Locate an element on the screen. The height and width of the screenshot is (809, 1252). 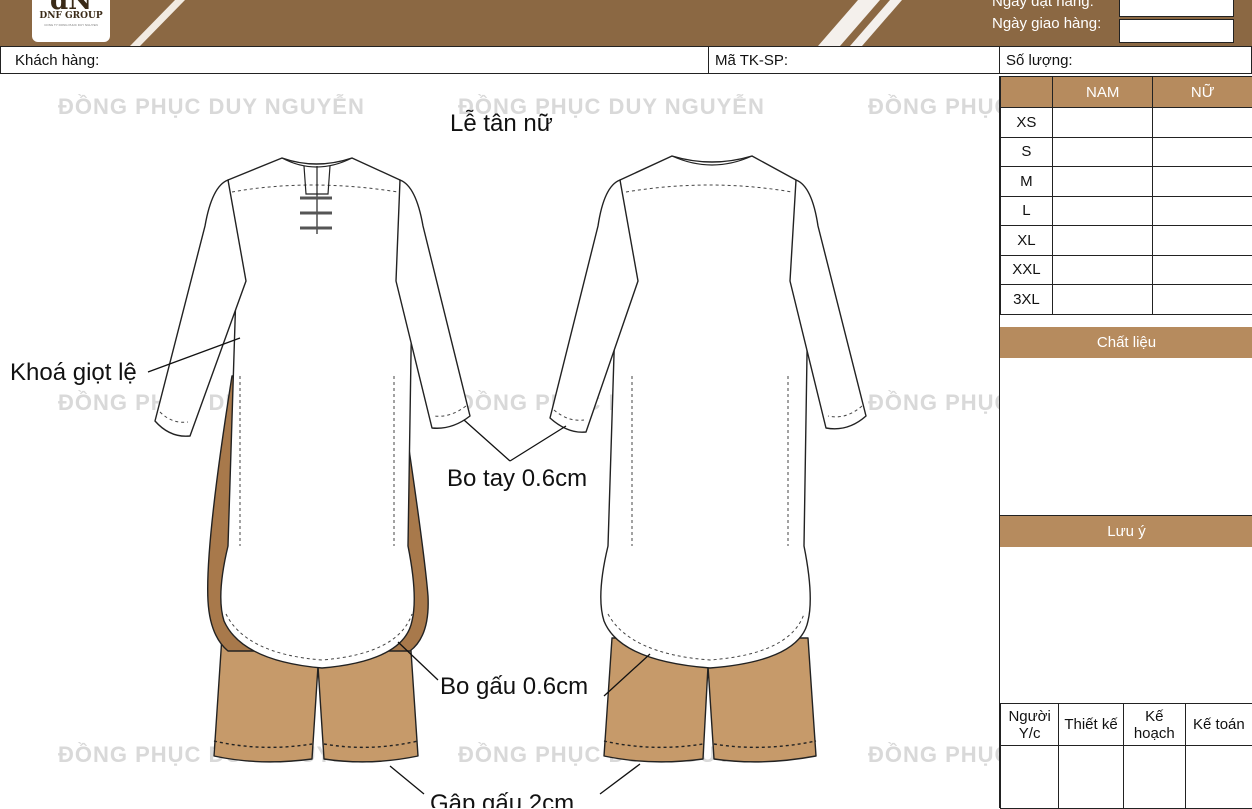
size-header-female: NỮ is located at coordinates (1202, 92).